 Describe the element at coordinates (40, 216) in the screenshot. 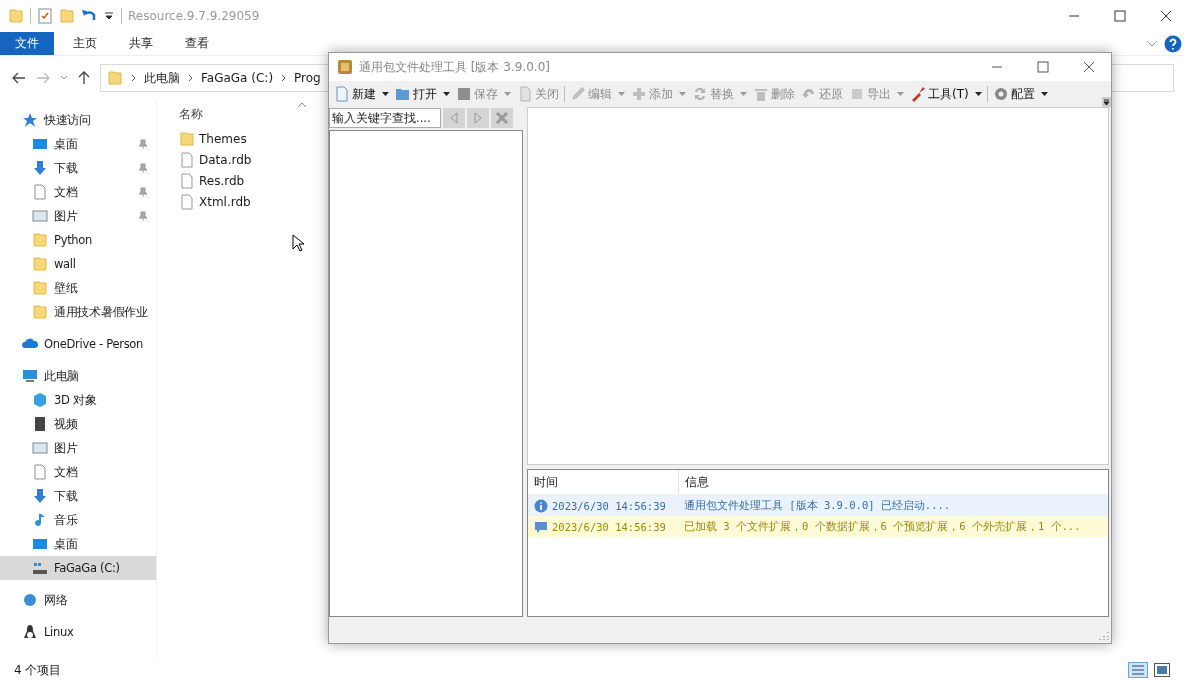

I see `picture-icon` at that location.